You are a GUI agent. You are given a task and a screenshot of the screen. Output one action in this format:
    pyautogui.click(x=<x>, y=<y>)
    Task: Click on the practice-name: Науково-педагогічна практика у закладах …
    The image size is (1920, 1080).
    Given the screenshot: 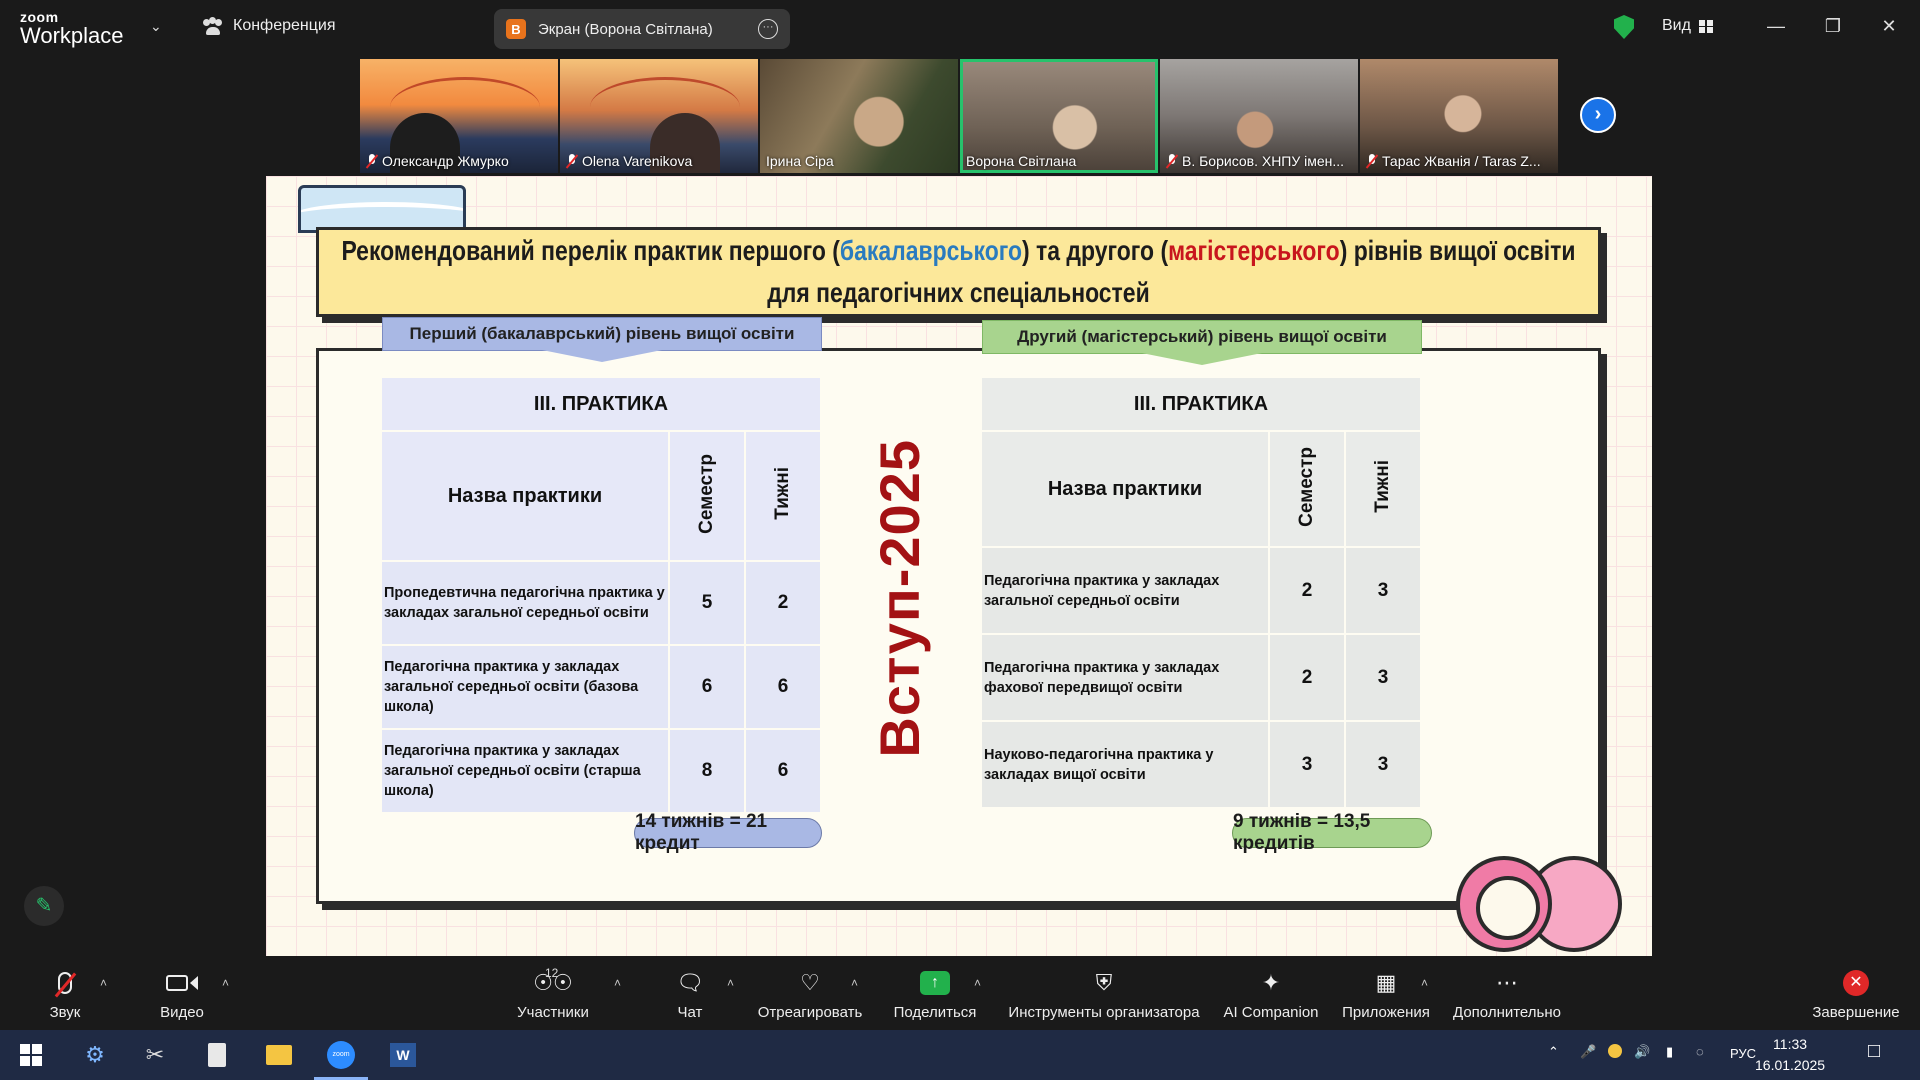 What is the action you would take?
    pyautogui.click(x=1125, y=764)
    